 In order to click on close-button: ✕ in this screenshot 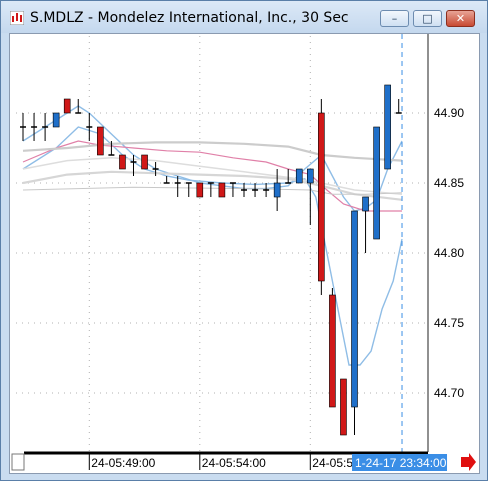, I will do `click(460, 18)`.